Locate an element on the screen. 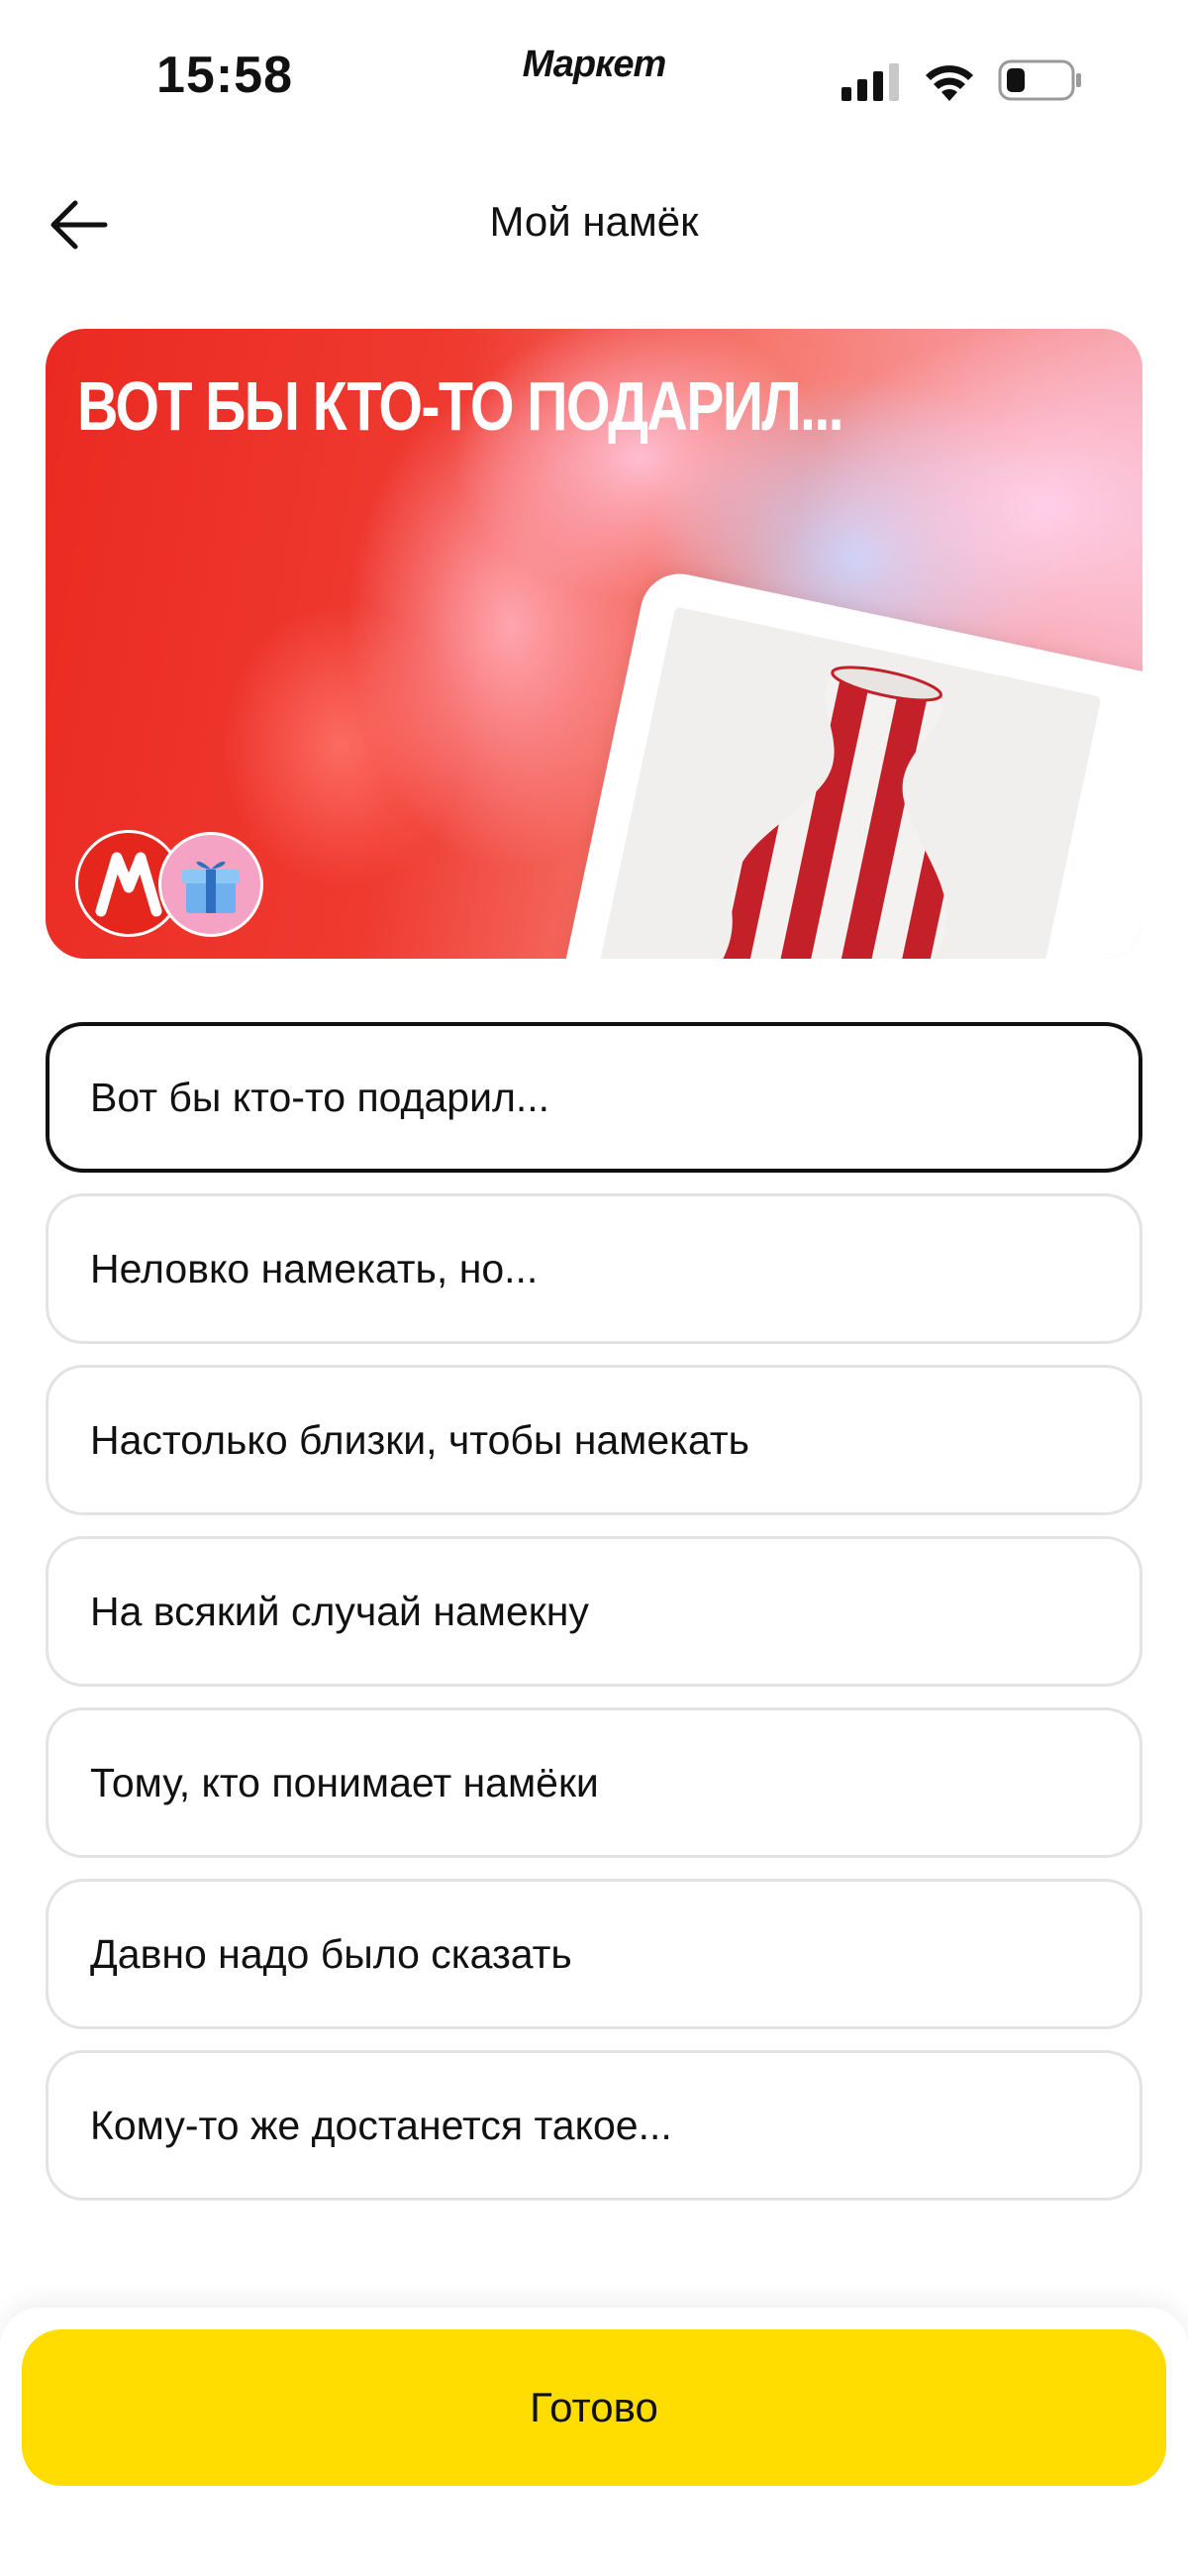 Image resolution: width=1188 pixels, height=2576 pixels. wifi-icon is located at coordinates (949, 83).